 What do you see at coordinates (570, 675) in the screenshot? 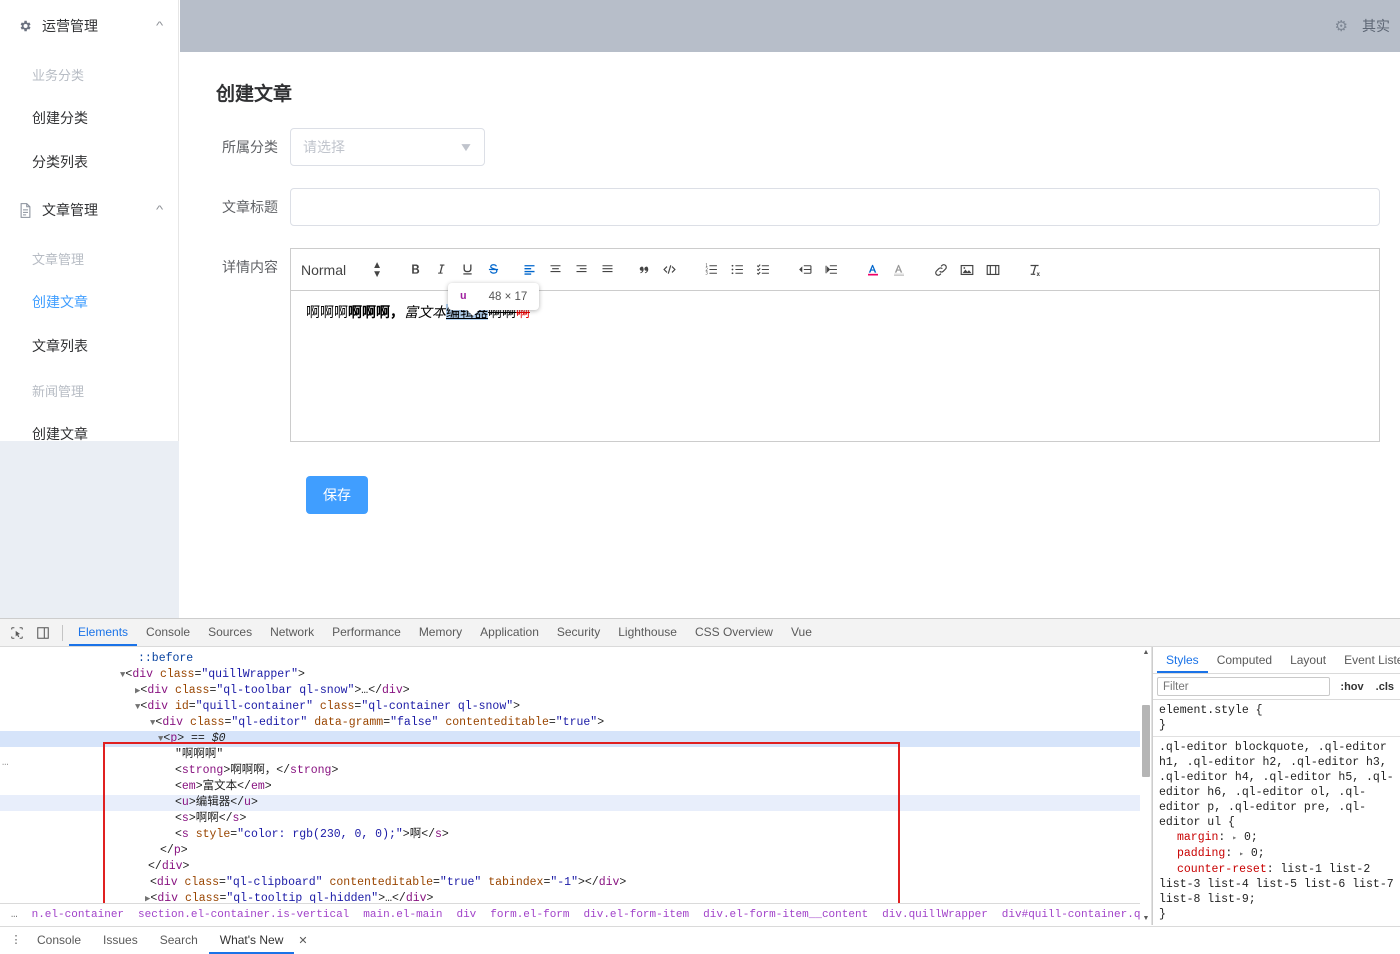
I see `dom-node-line: ▼<div class="quillWrapper">` at bounding box center [570, 675].